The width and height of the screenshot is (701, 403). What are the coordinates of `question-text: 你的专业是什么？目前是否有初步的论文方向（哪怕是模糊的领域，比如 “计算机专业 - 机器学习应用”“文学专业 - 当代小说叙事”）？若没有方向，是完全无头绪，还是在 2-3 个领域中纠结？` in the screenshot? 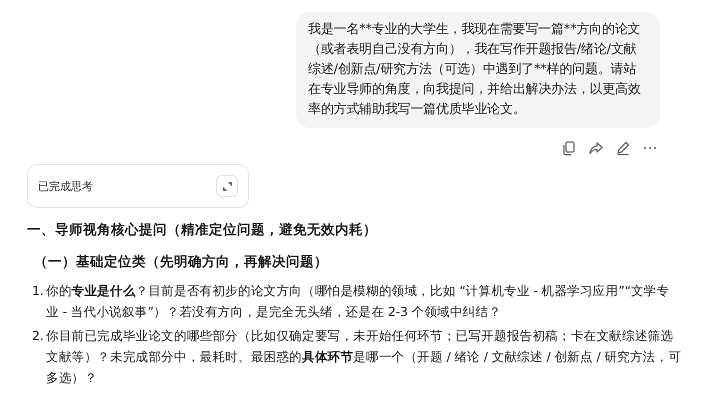 It's located at (358, 301).